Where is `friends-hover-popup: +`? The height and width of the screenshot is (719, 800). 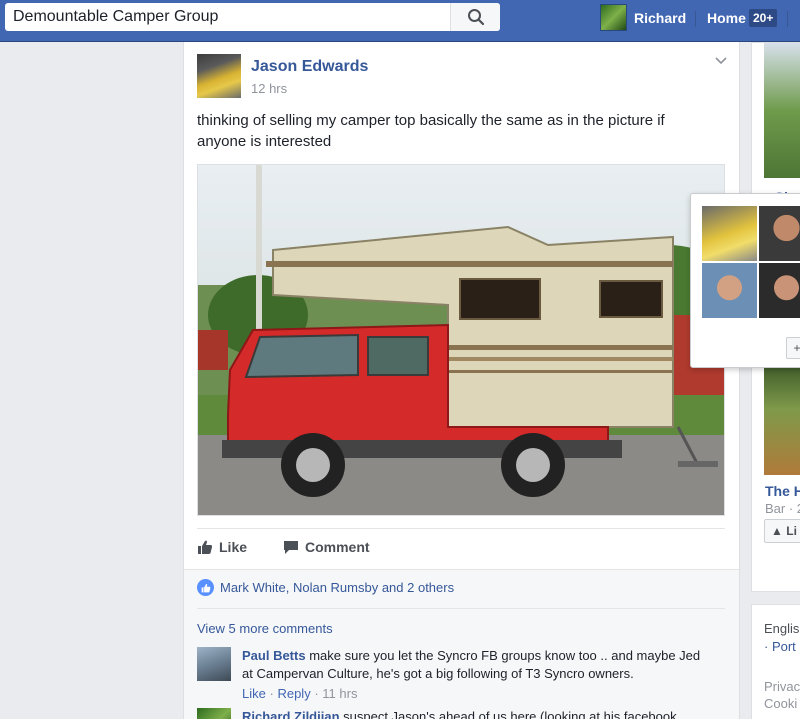 friends-hover-popup: + is located at coordinates (745, 280).